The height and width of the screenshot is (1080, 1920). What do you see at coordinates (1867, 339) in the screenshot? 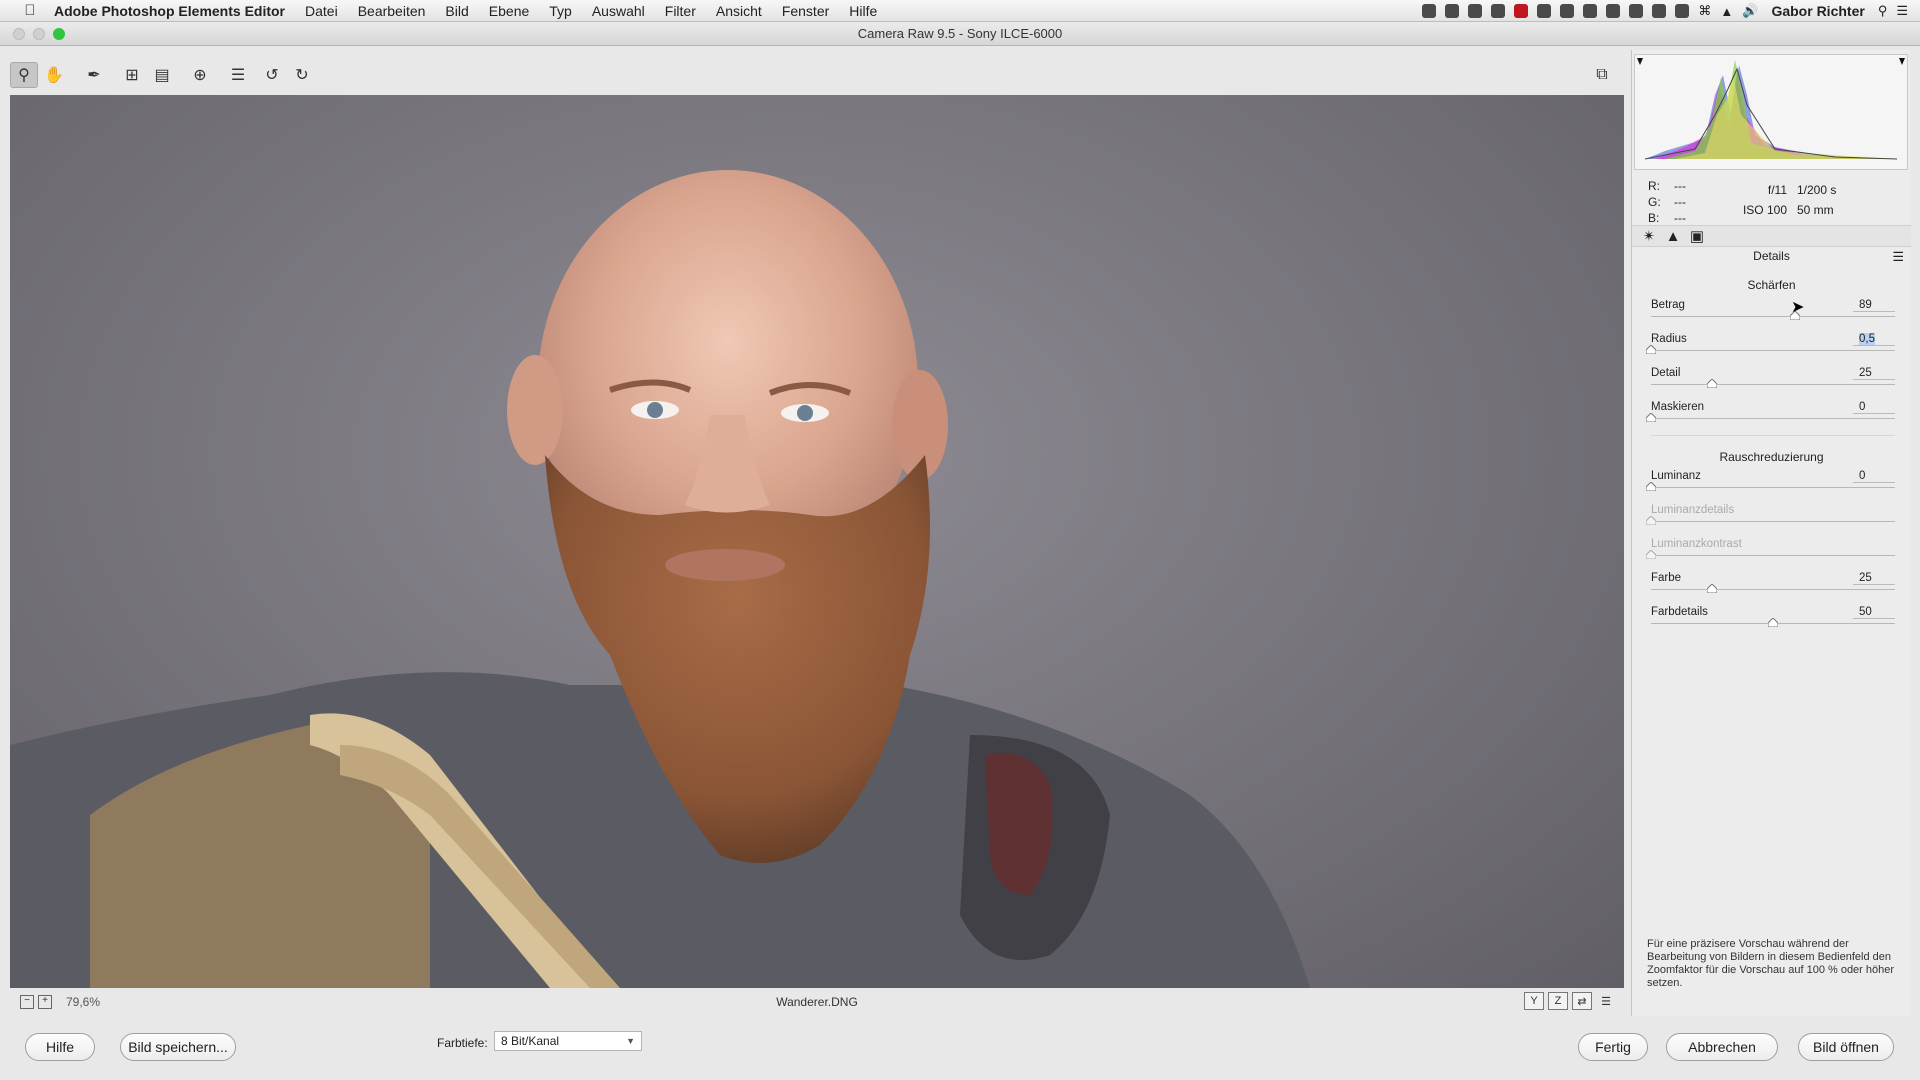
I see `slider-value: 0,5` at bounding box center [1867, 339].